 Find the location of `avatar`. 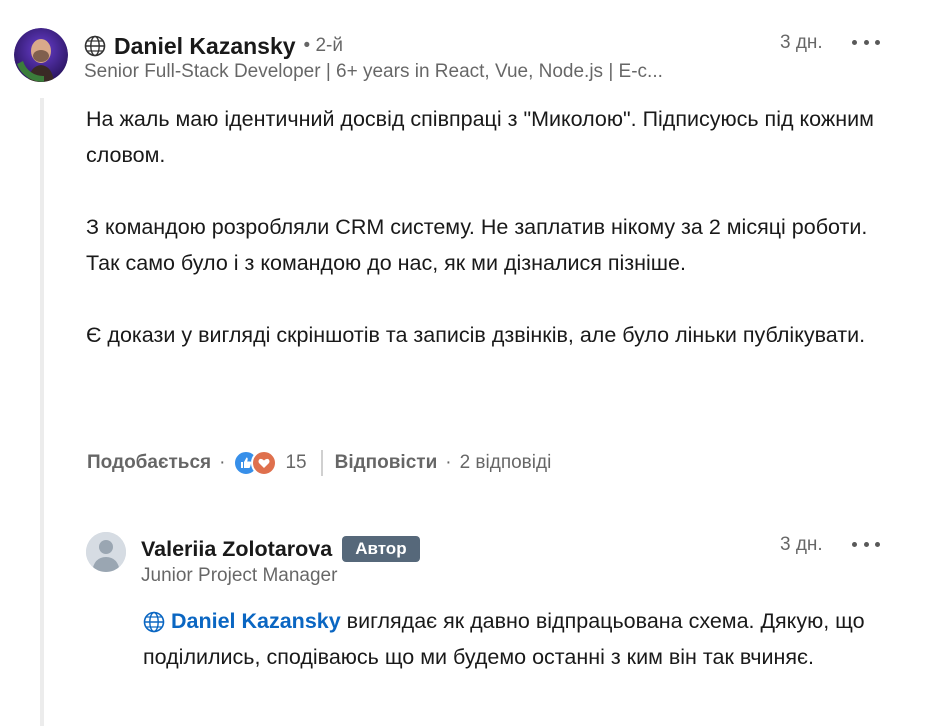

avatar is located at coordinates (41, 55).